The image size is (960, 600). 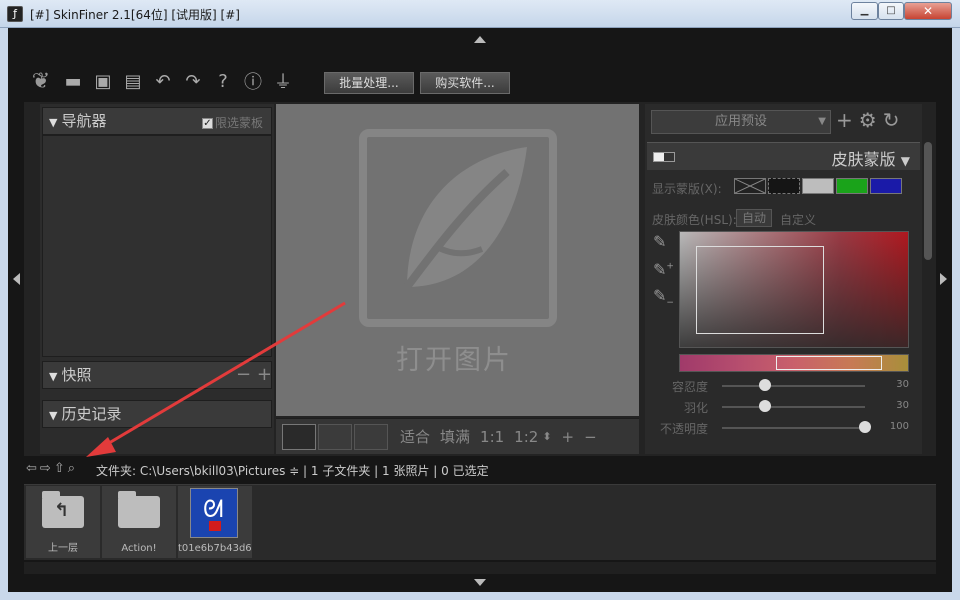 I want to click on limit-mask-label: 限选蒙板, so click(x=239, y=123).